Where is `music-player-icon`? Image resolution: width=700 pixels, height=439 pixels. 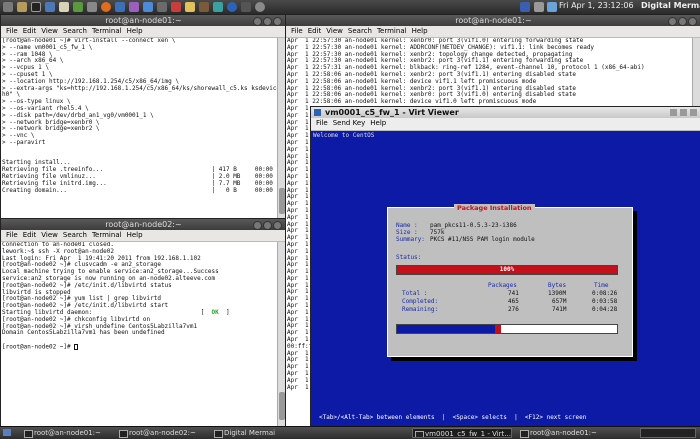 music-player-icon is located at coordinates (176, 7).